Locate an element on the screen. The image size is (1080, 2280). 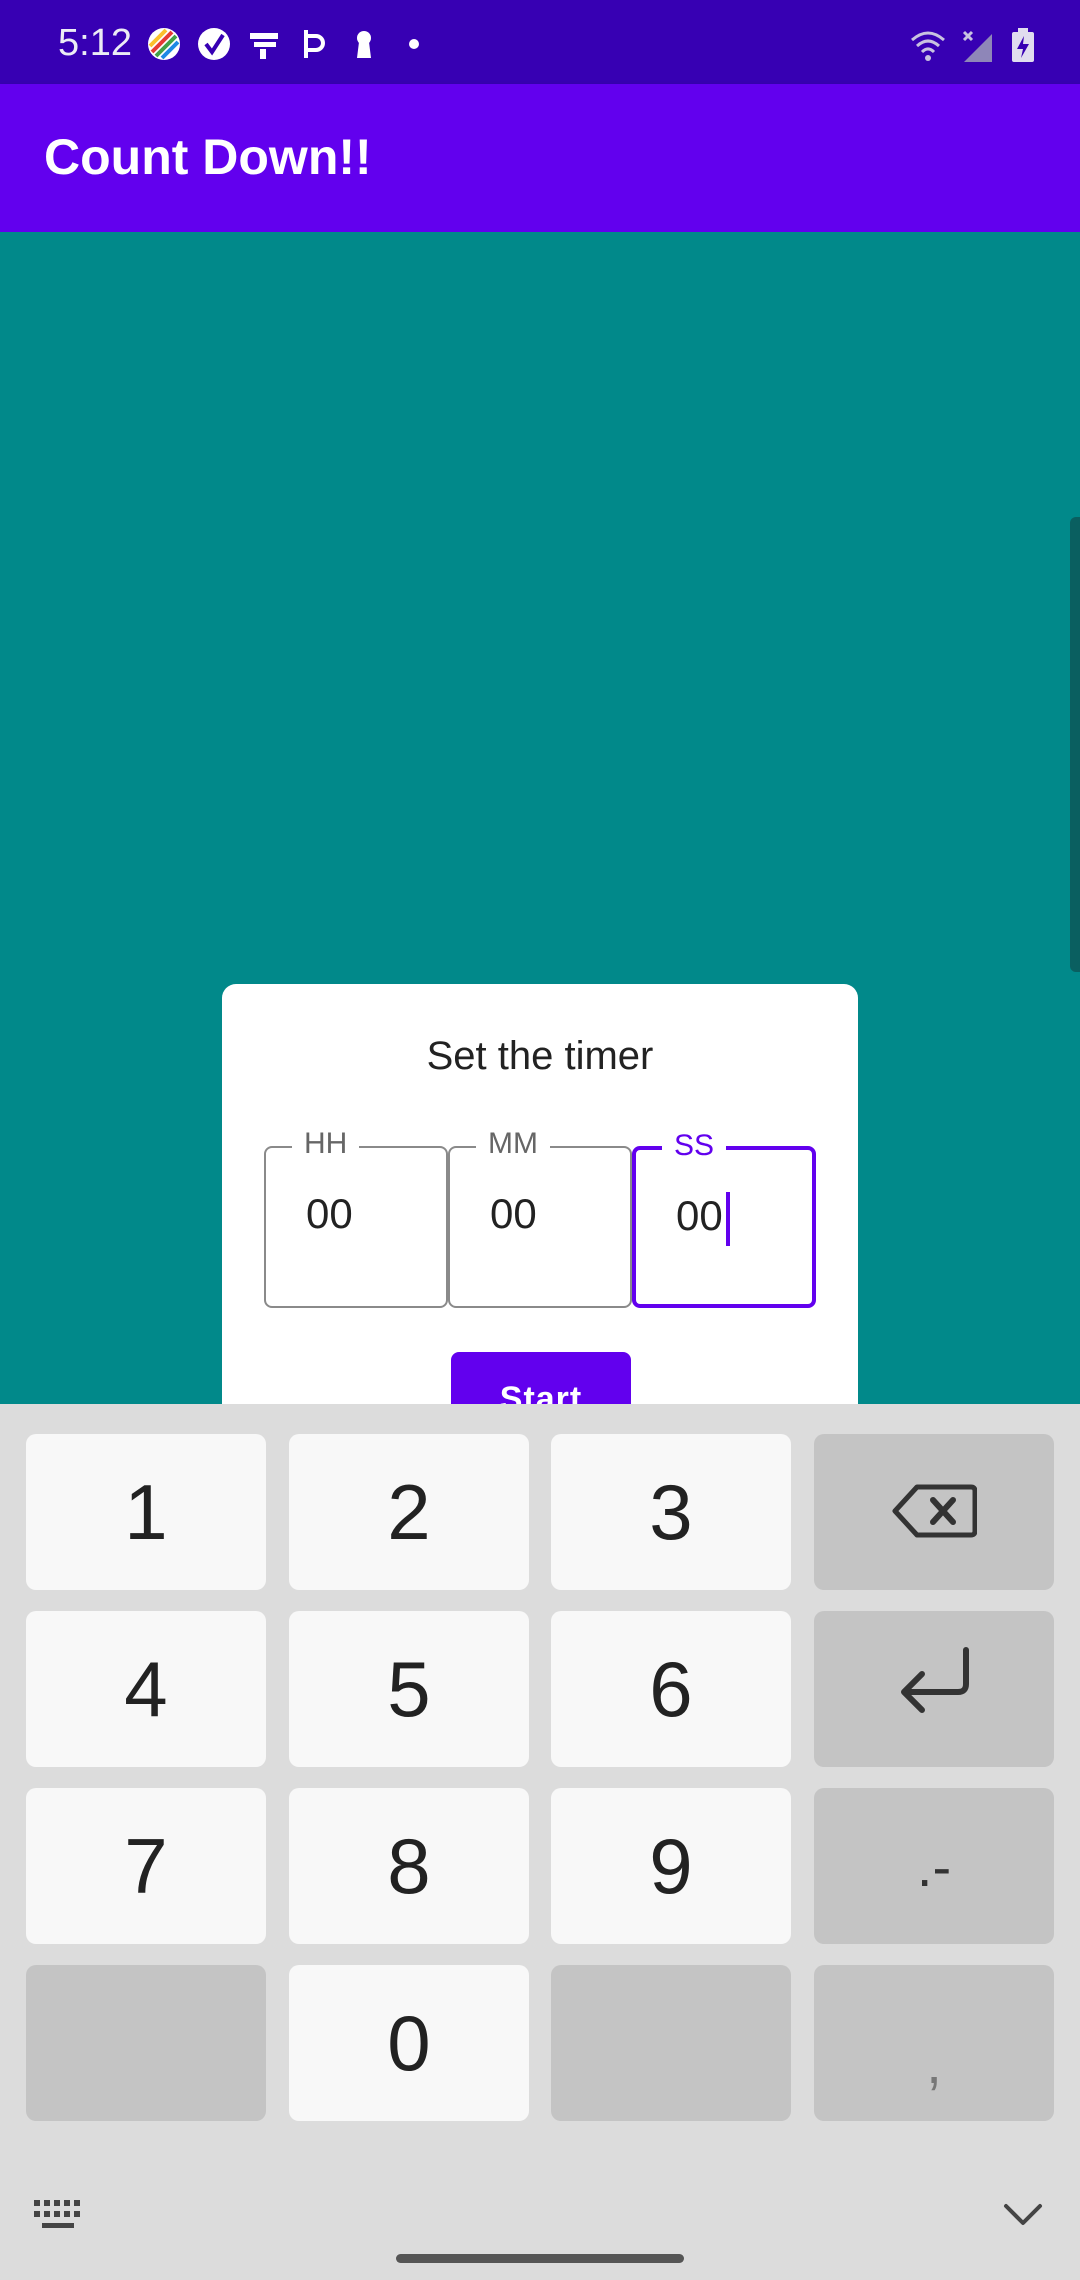
key-3: 3 is located at coordinates (671, 1512).